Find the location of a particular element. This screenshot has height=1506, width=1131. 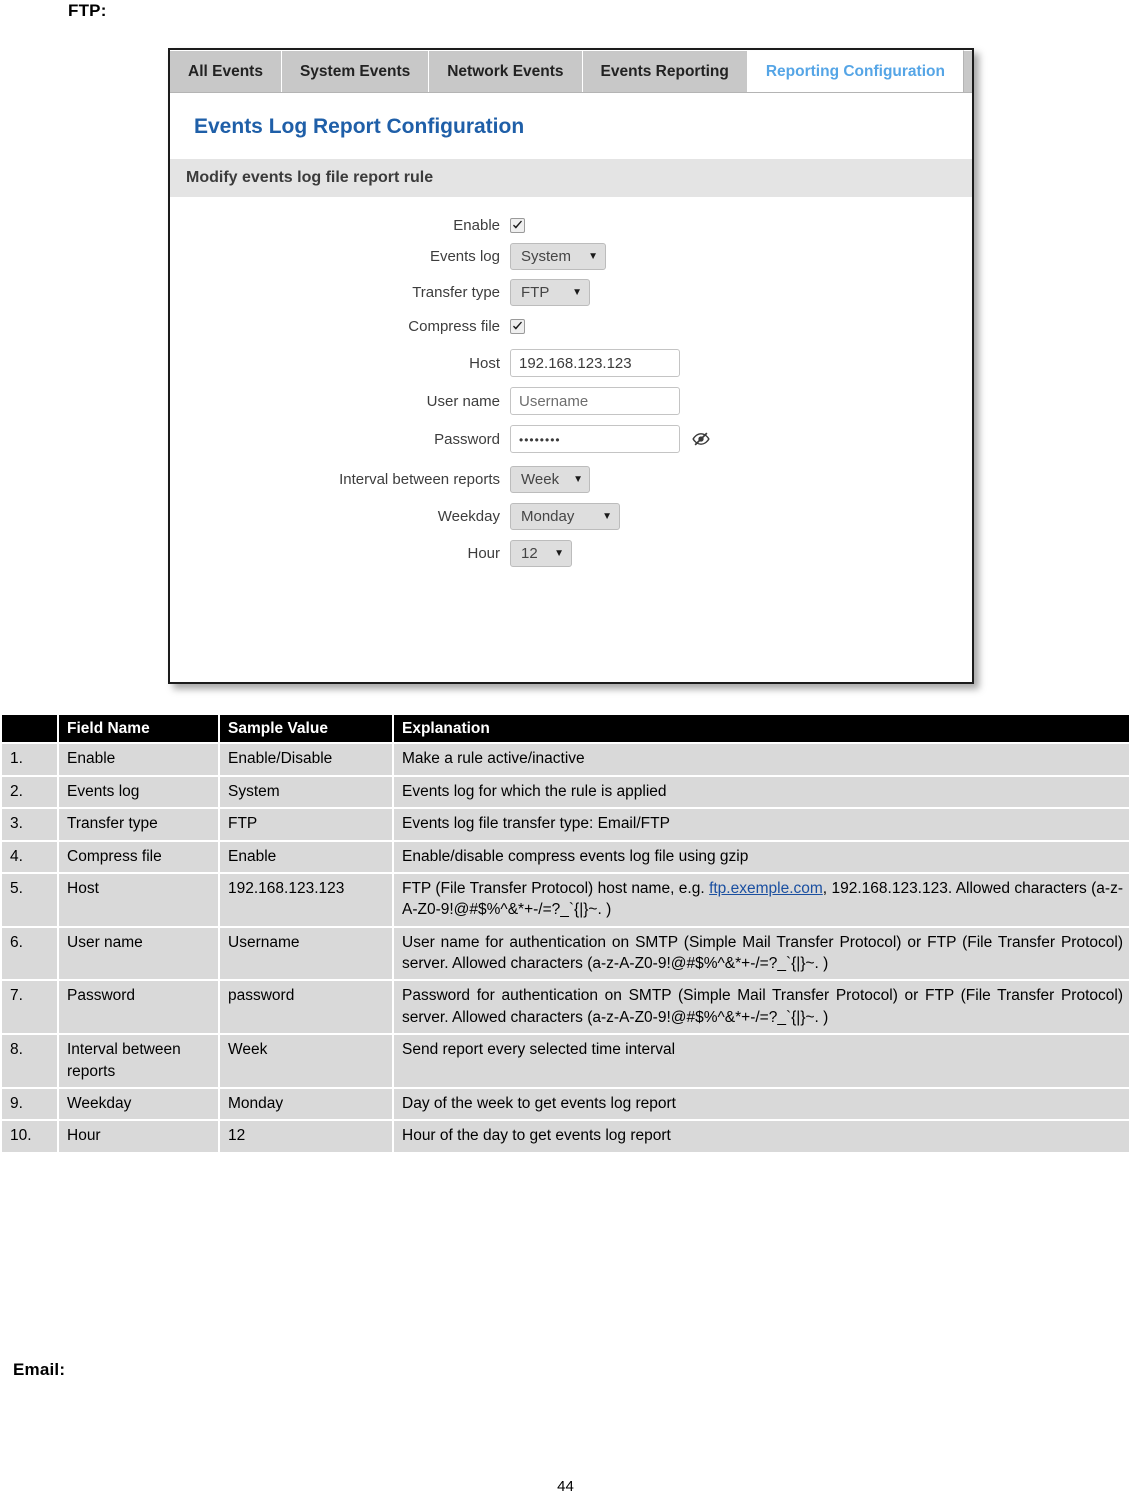

cell-field-name: Events log is located at coordinates (138, 792).